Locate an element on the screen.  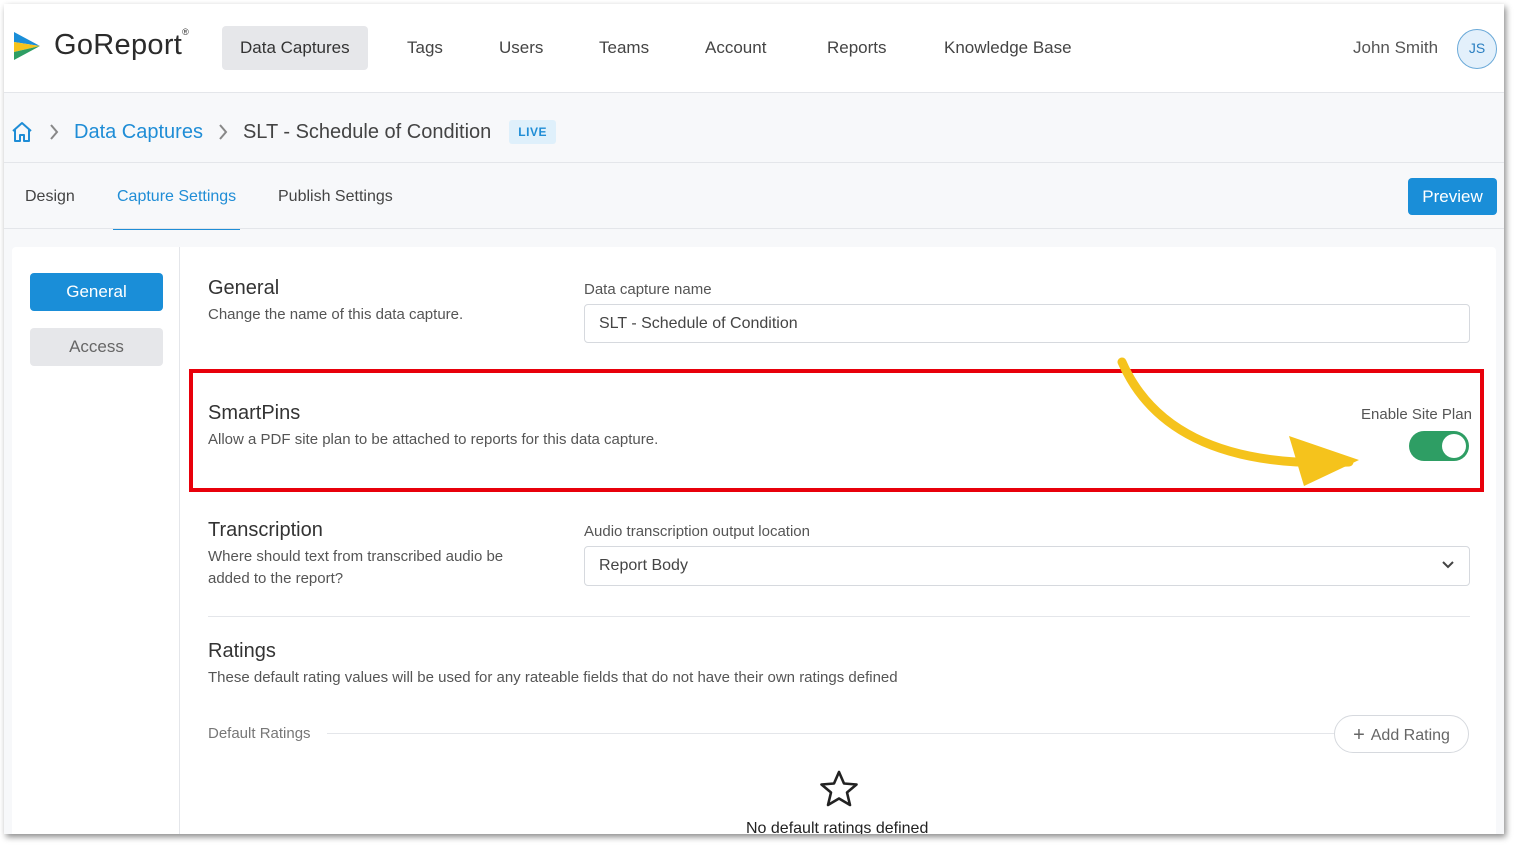
brand-logo: GoReport® is located at coordinates (102, 44).